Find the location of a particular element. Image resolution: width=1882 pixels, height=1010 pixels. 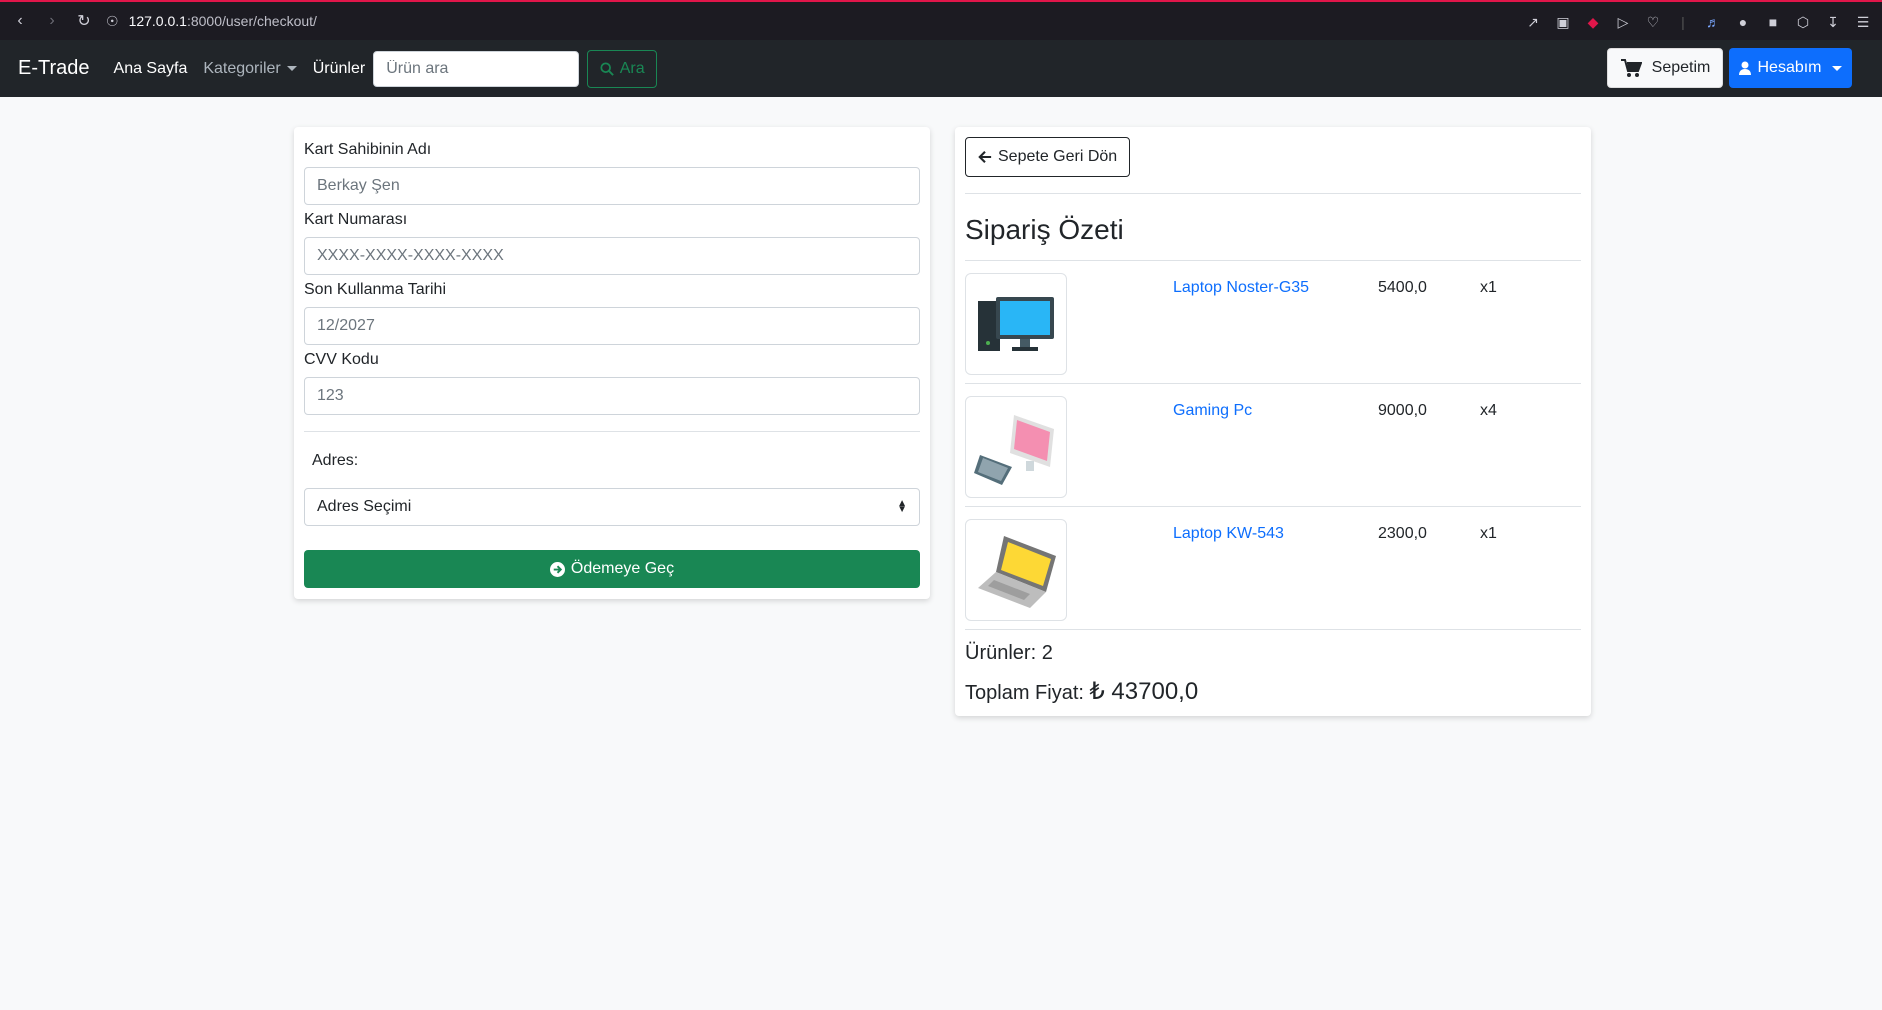

yellow-laptop-icon is located at coordinates (1017, 572).